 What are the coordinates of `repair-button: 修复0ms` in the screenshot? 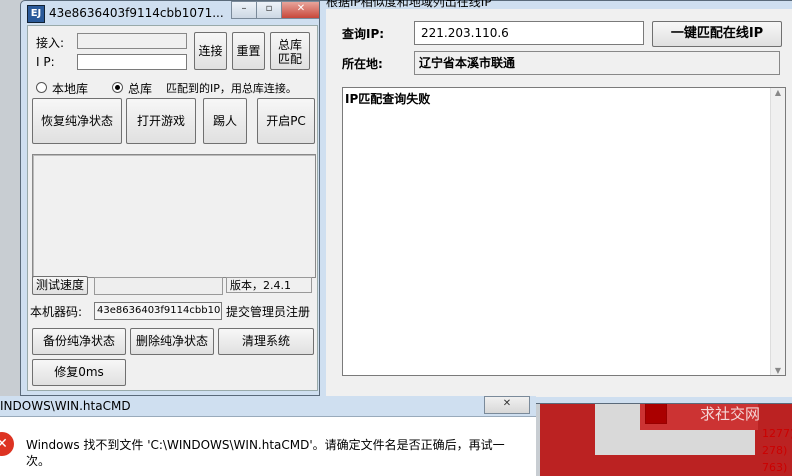 It's located at (79, 372).